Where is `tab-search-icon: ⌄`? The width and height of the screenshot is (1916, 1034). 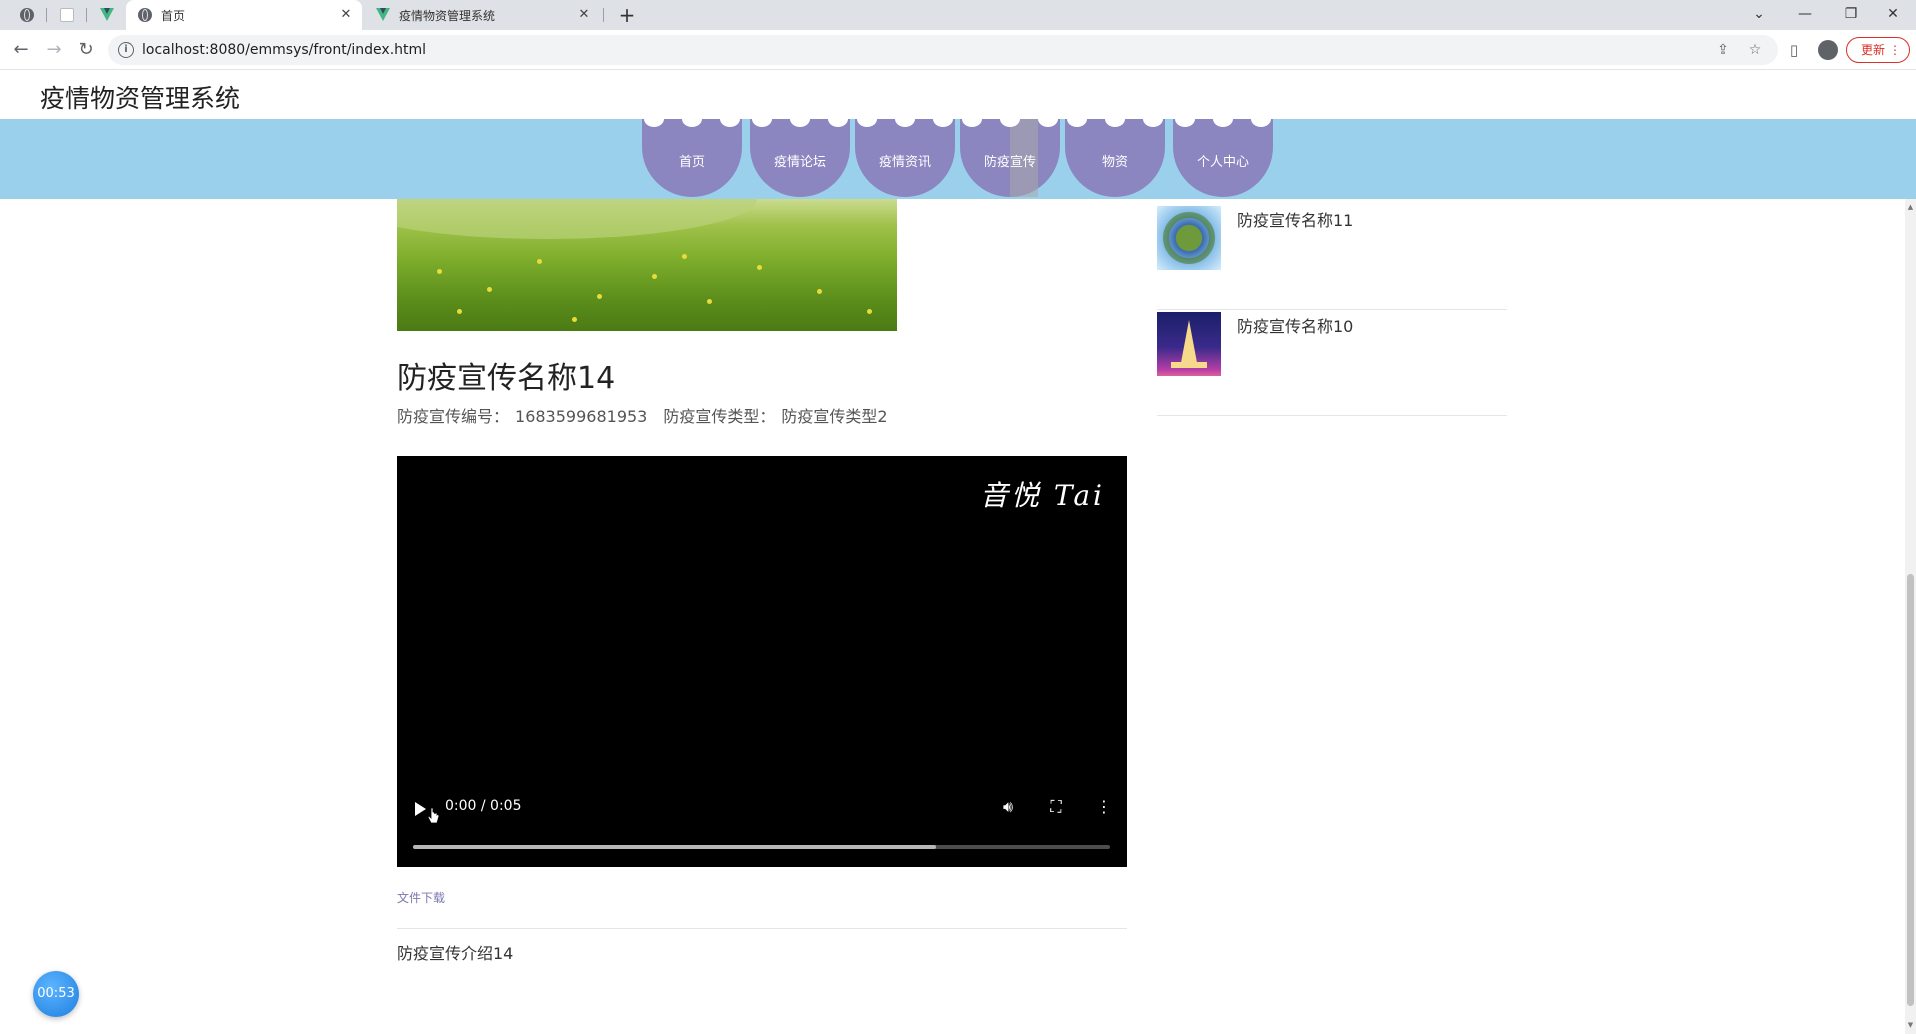
tab-search-icon: ⌄ is located at coordinates (1759, 15).